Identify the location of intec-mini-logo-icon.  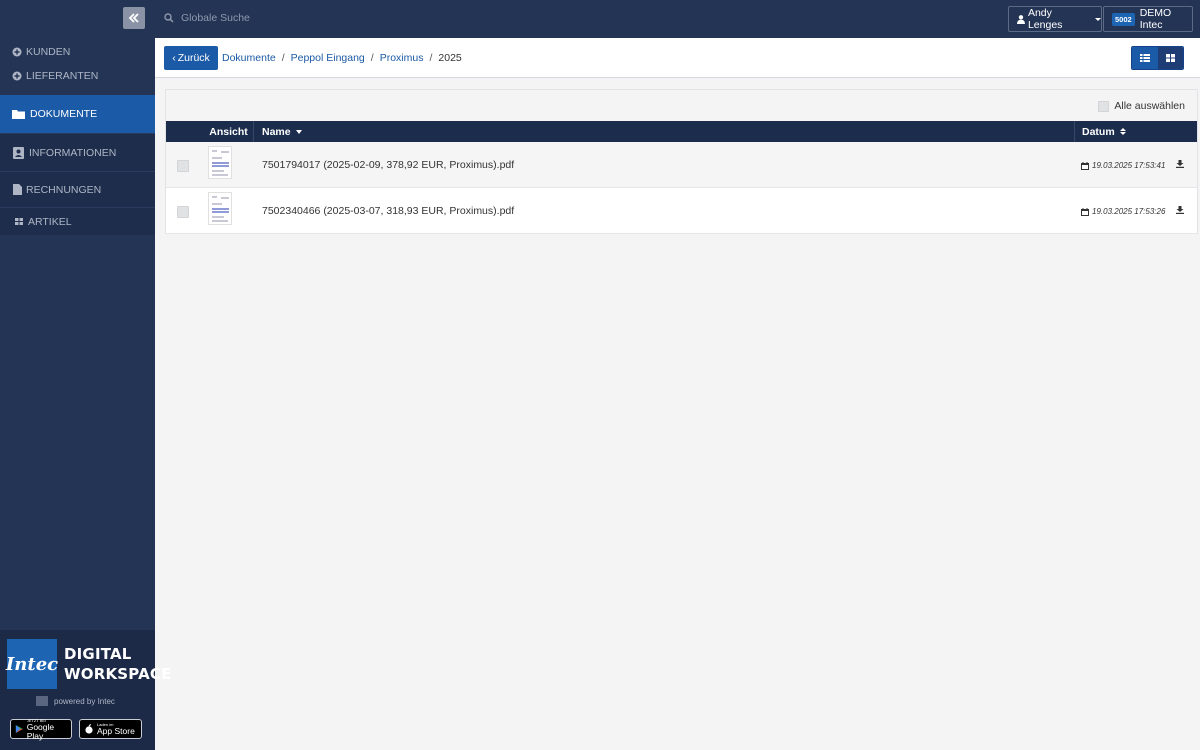
(42, 701).